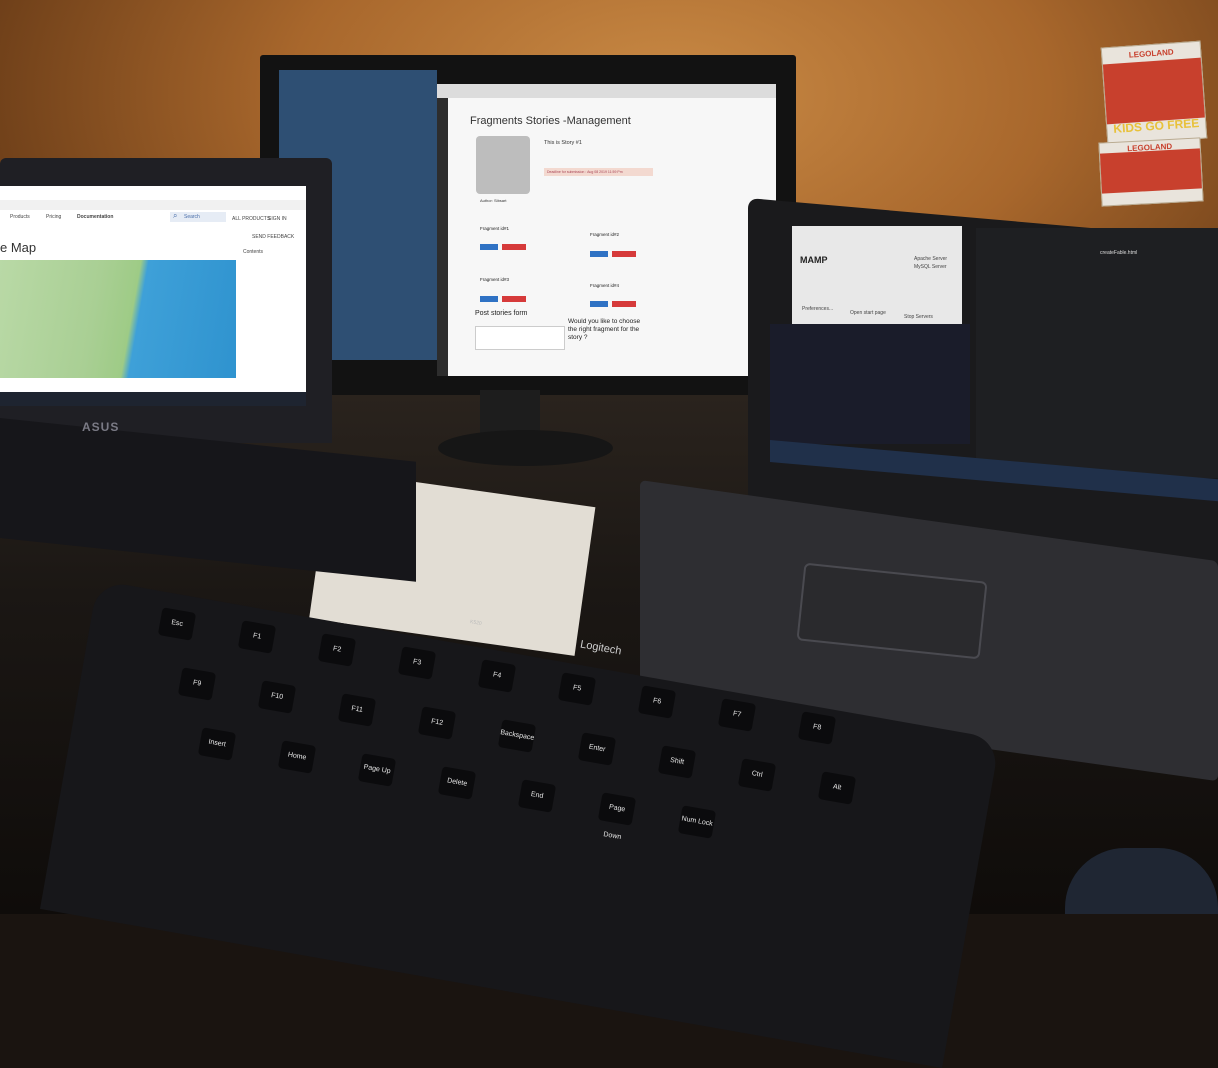 This screenshot has height=1068, width=1218. Describe the element at coordinates (377, 770) in the screenshot. I see `key-page-up: Page Up` at that location.